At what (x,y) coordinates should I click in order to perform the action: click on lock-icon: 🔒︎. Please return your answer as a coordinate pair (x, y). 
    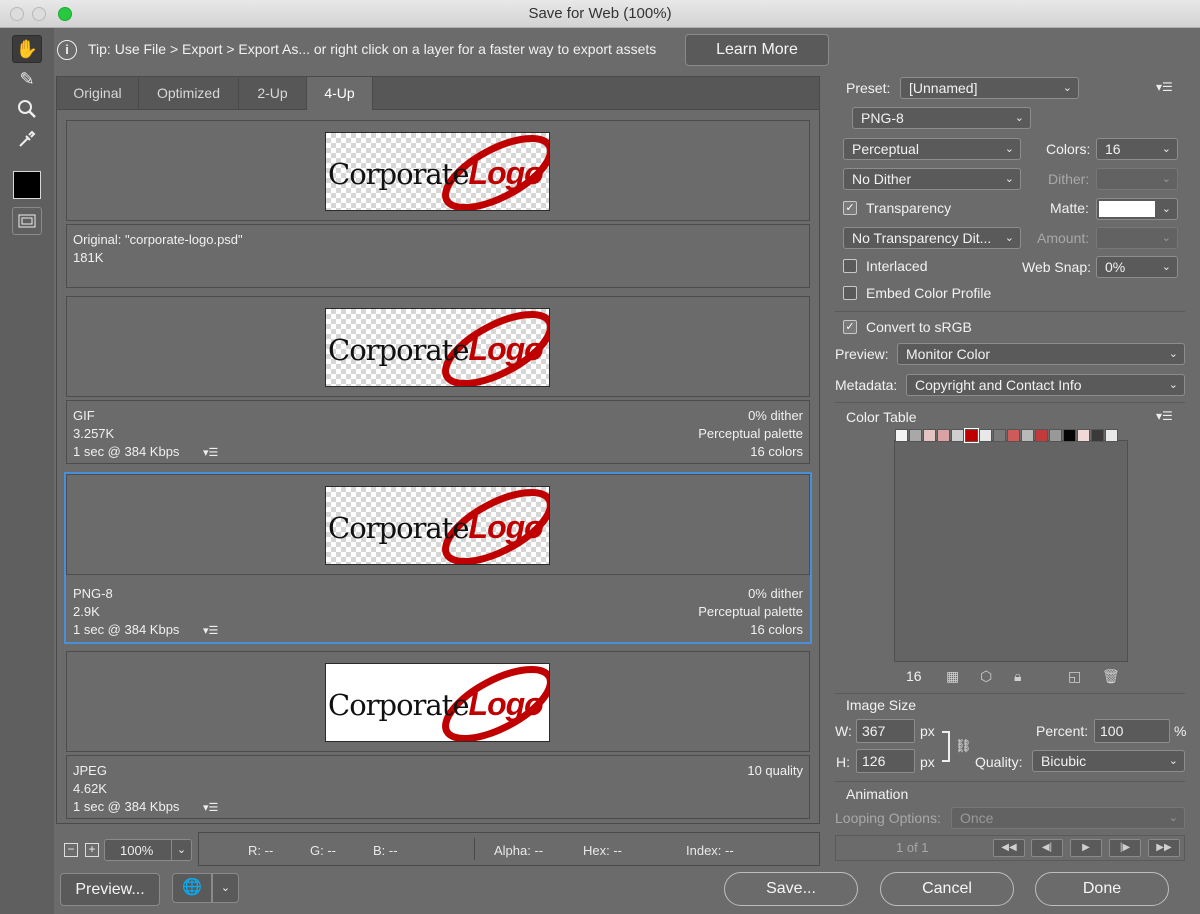
    Looking at the image, I should click on (1017, 676).